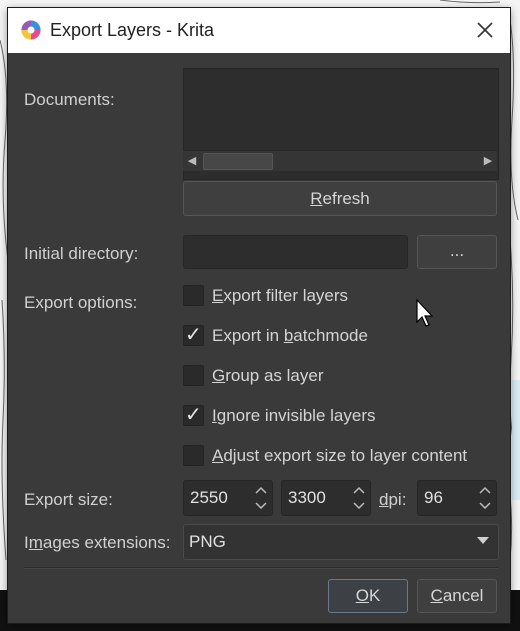 Image resolution: width=520 pixels, height=631 pixels. I want to click on cancel-label: ancel, so click(463, 595).